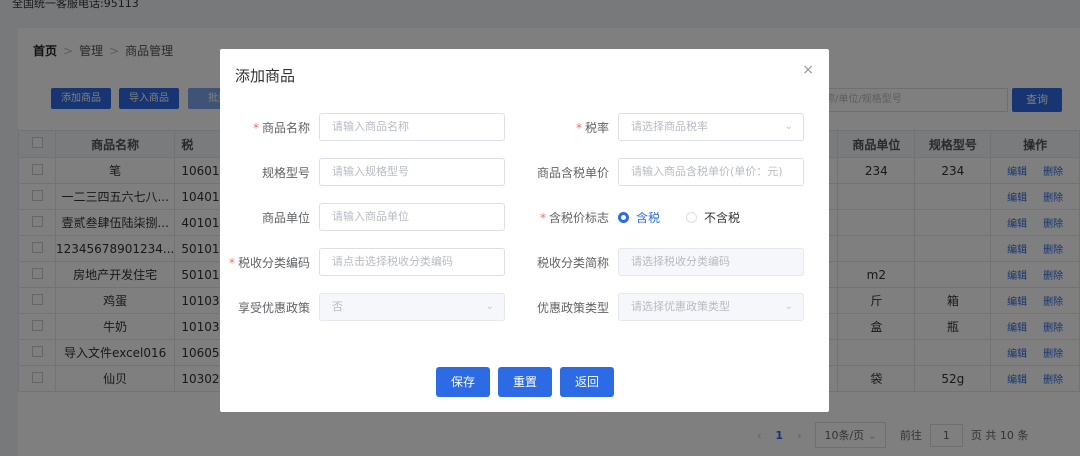  I want to click on unit-input: 请输入商品单位, so click(412, 217).